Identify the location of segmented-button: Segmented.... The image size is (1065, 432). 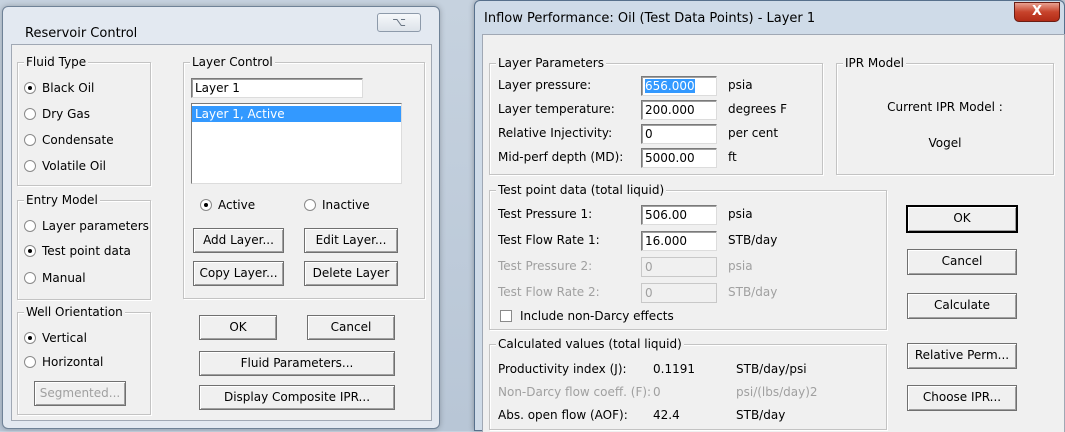
(80, 393).